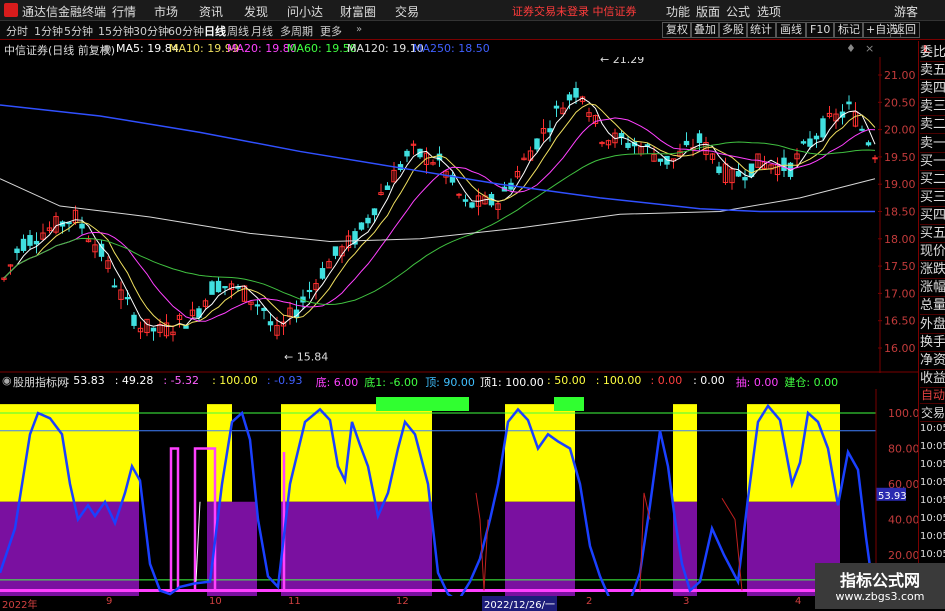  What do you see at coordinates (107, 48) in the screenshot?
I see `settings-circle-icon: ◉` at bounding box center [107, 48].